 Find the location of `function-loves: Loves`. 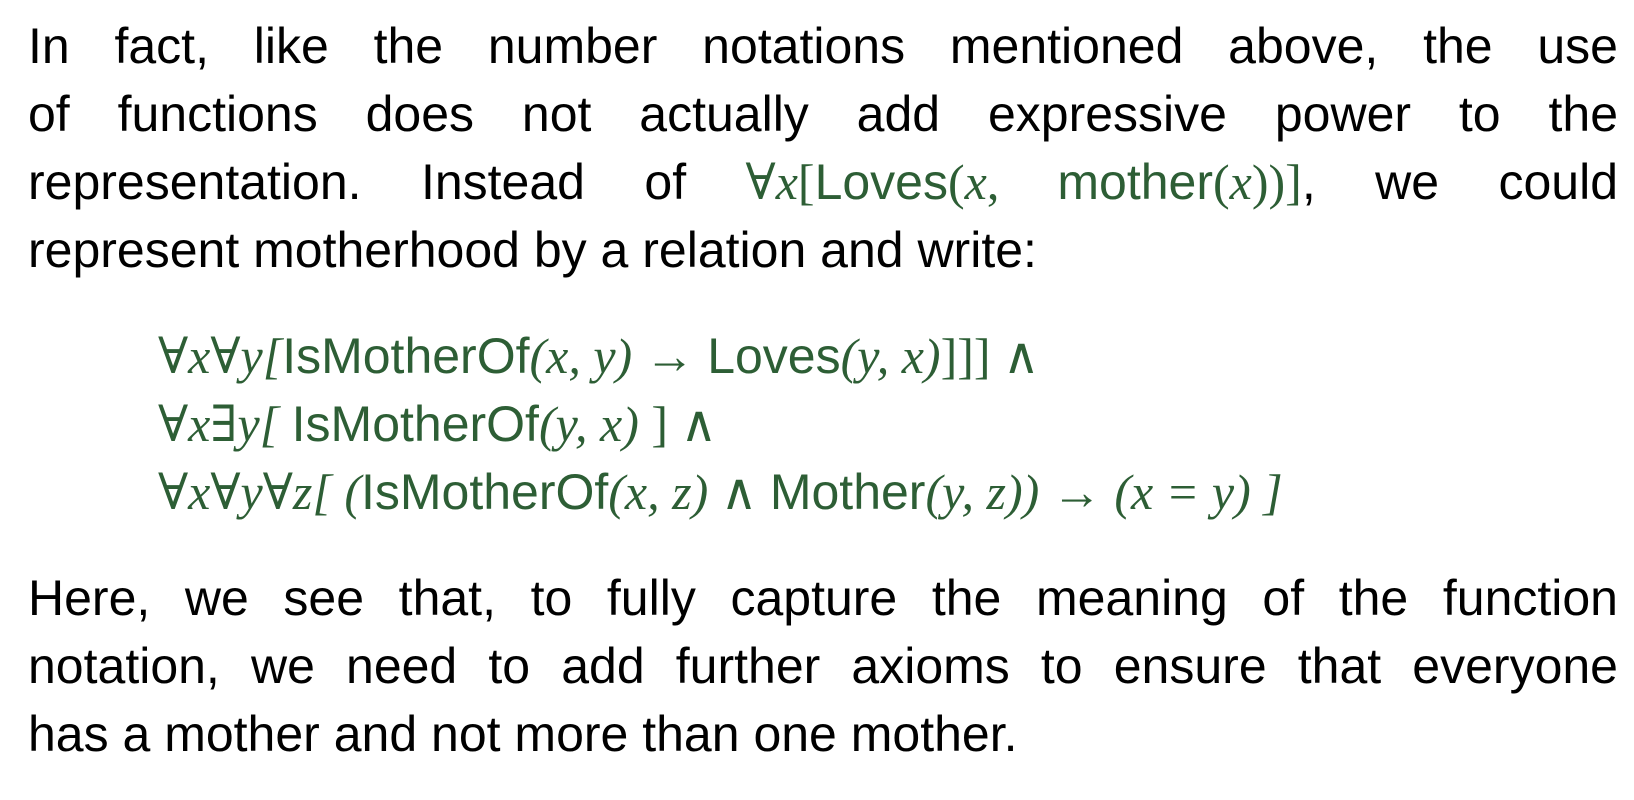

function-loves: Loves is located at coordinates (881, 182).